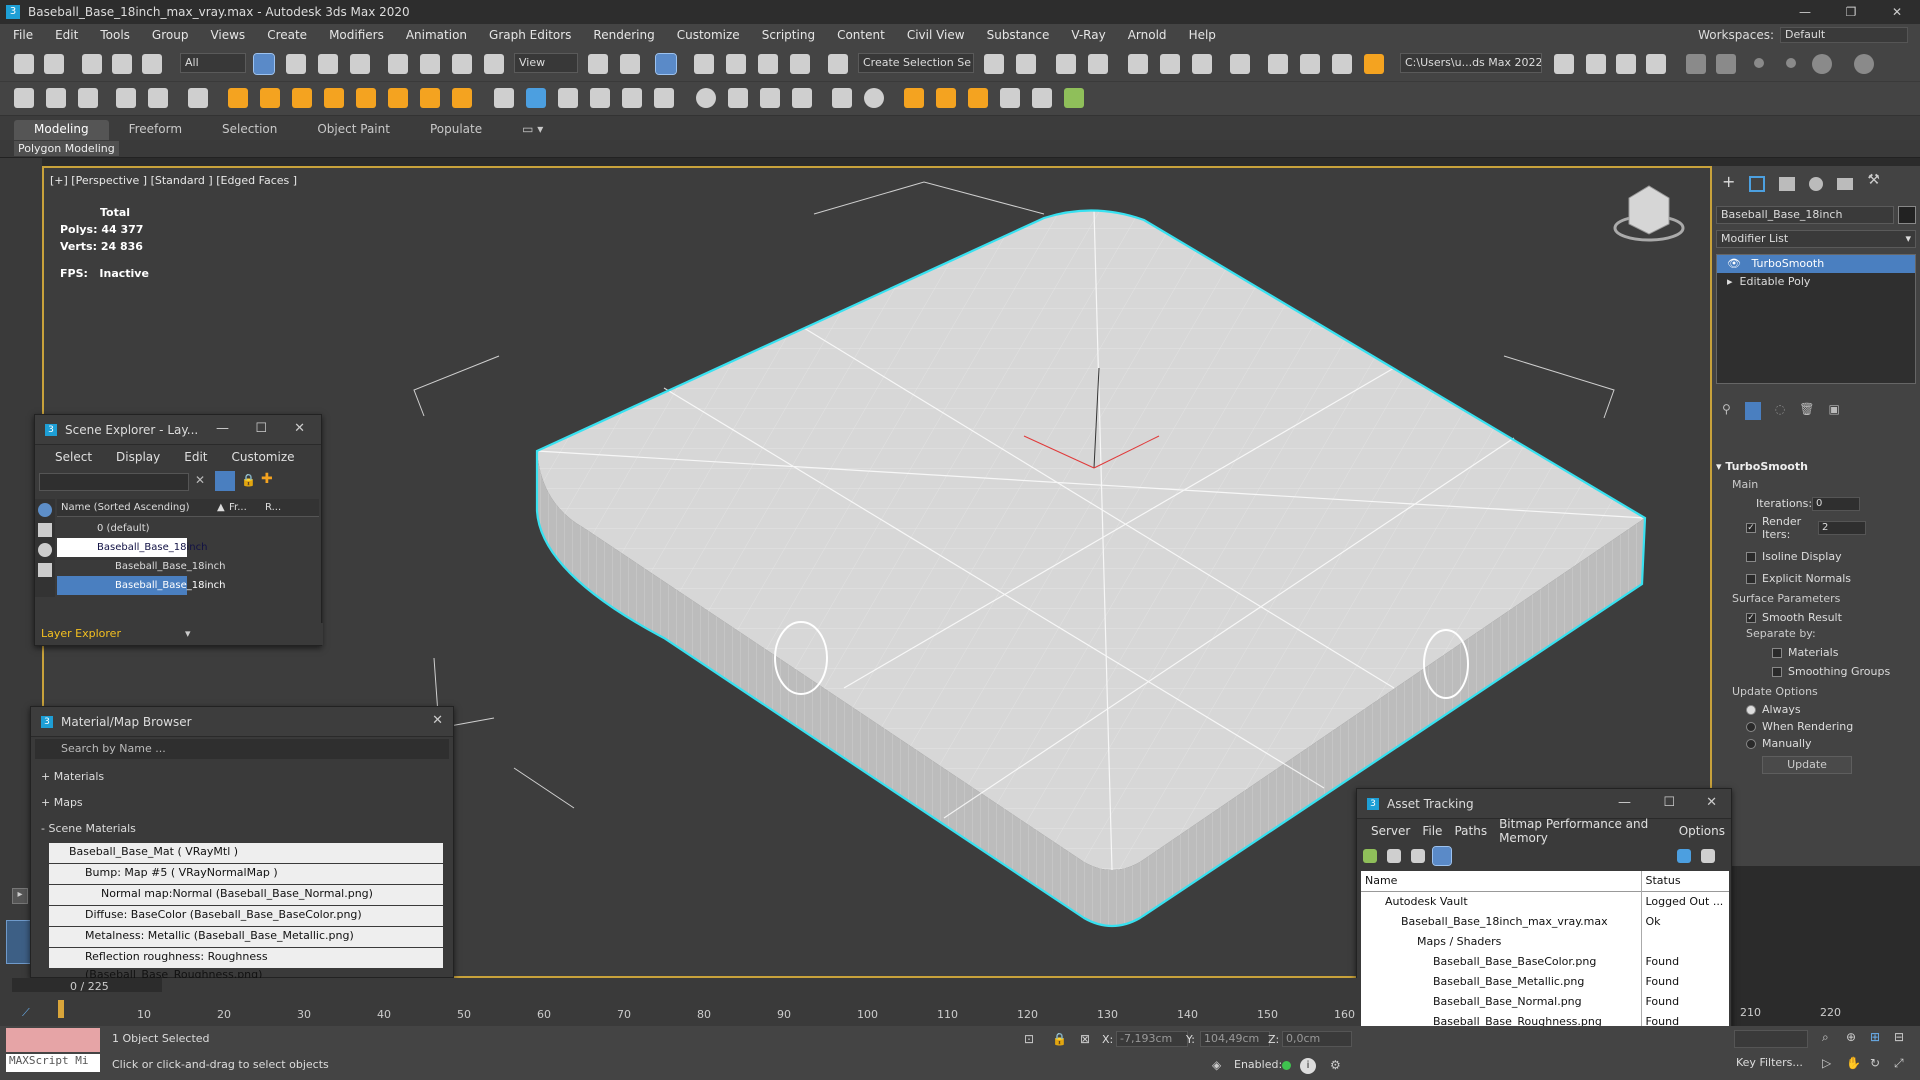  What do you see at coordinates (1834, 412) in the screenshot?
I see `configure-modifier-sets-icon: ▣` at bounding box center [1834, 412].